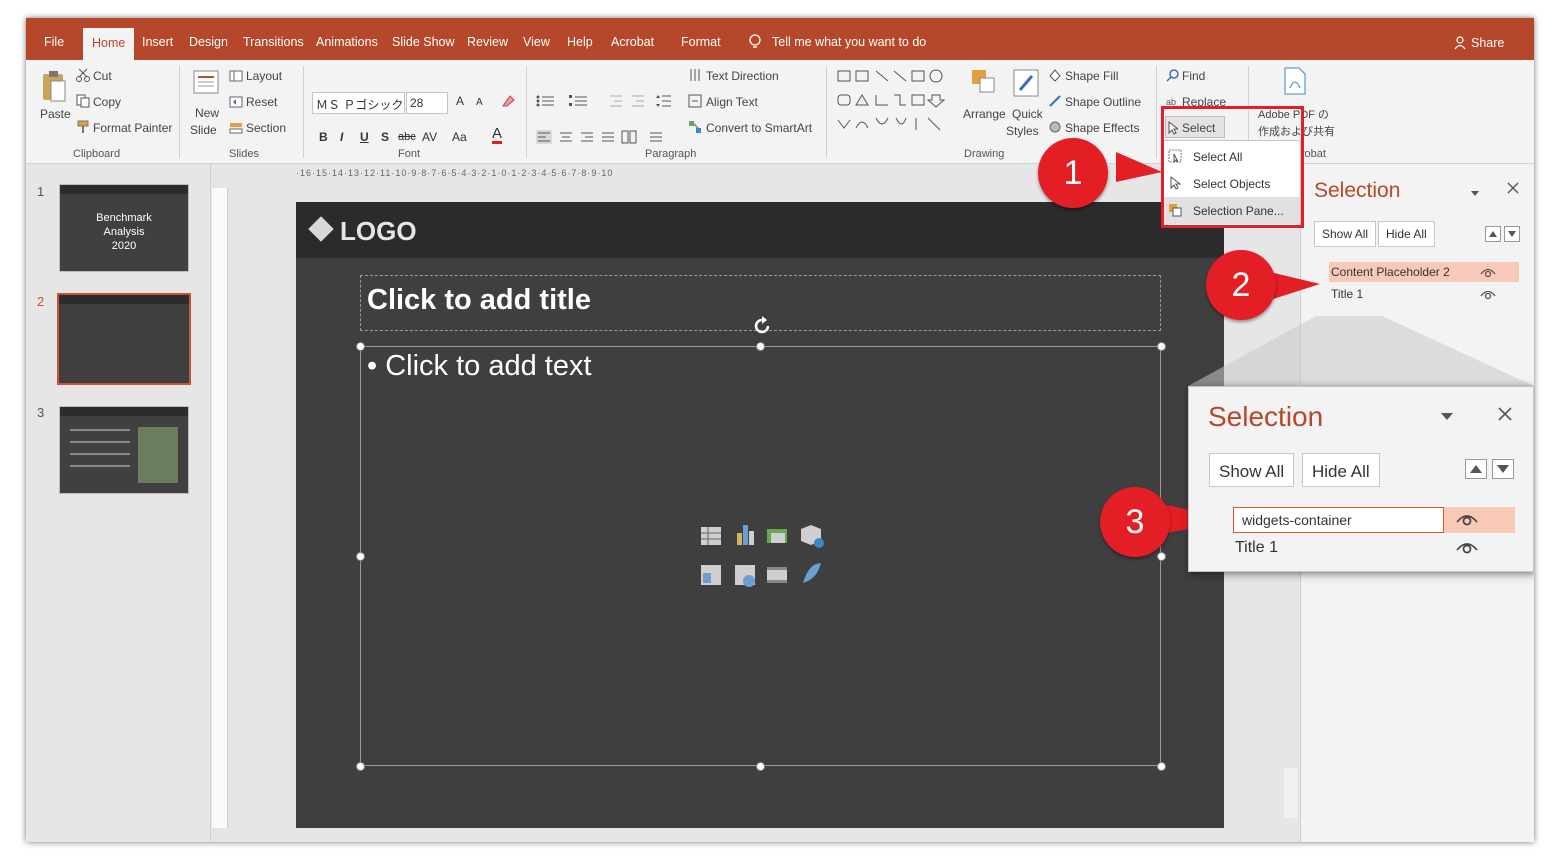  I want to click on tab-insert: Insert, so click(157, 42).